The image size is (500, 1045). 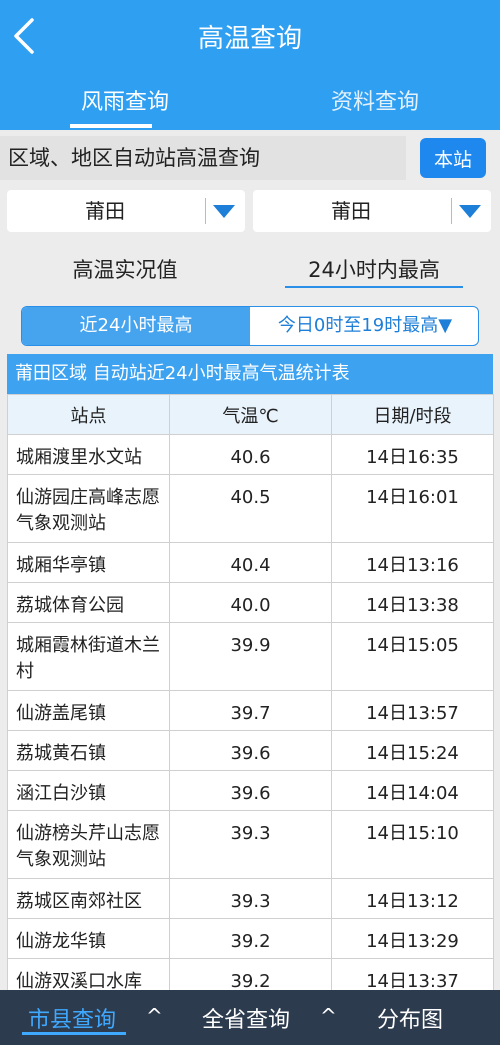 I want to click on cell-temperature: 39.9, so click(x=250, y=656).